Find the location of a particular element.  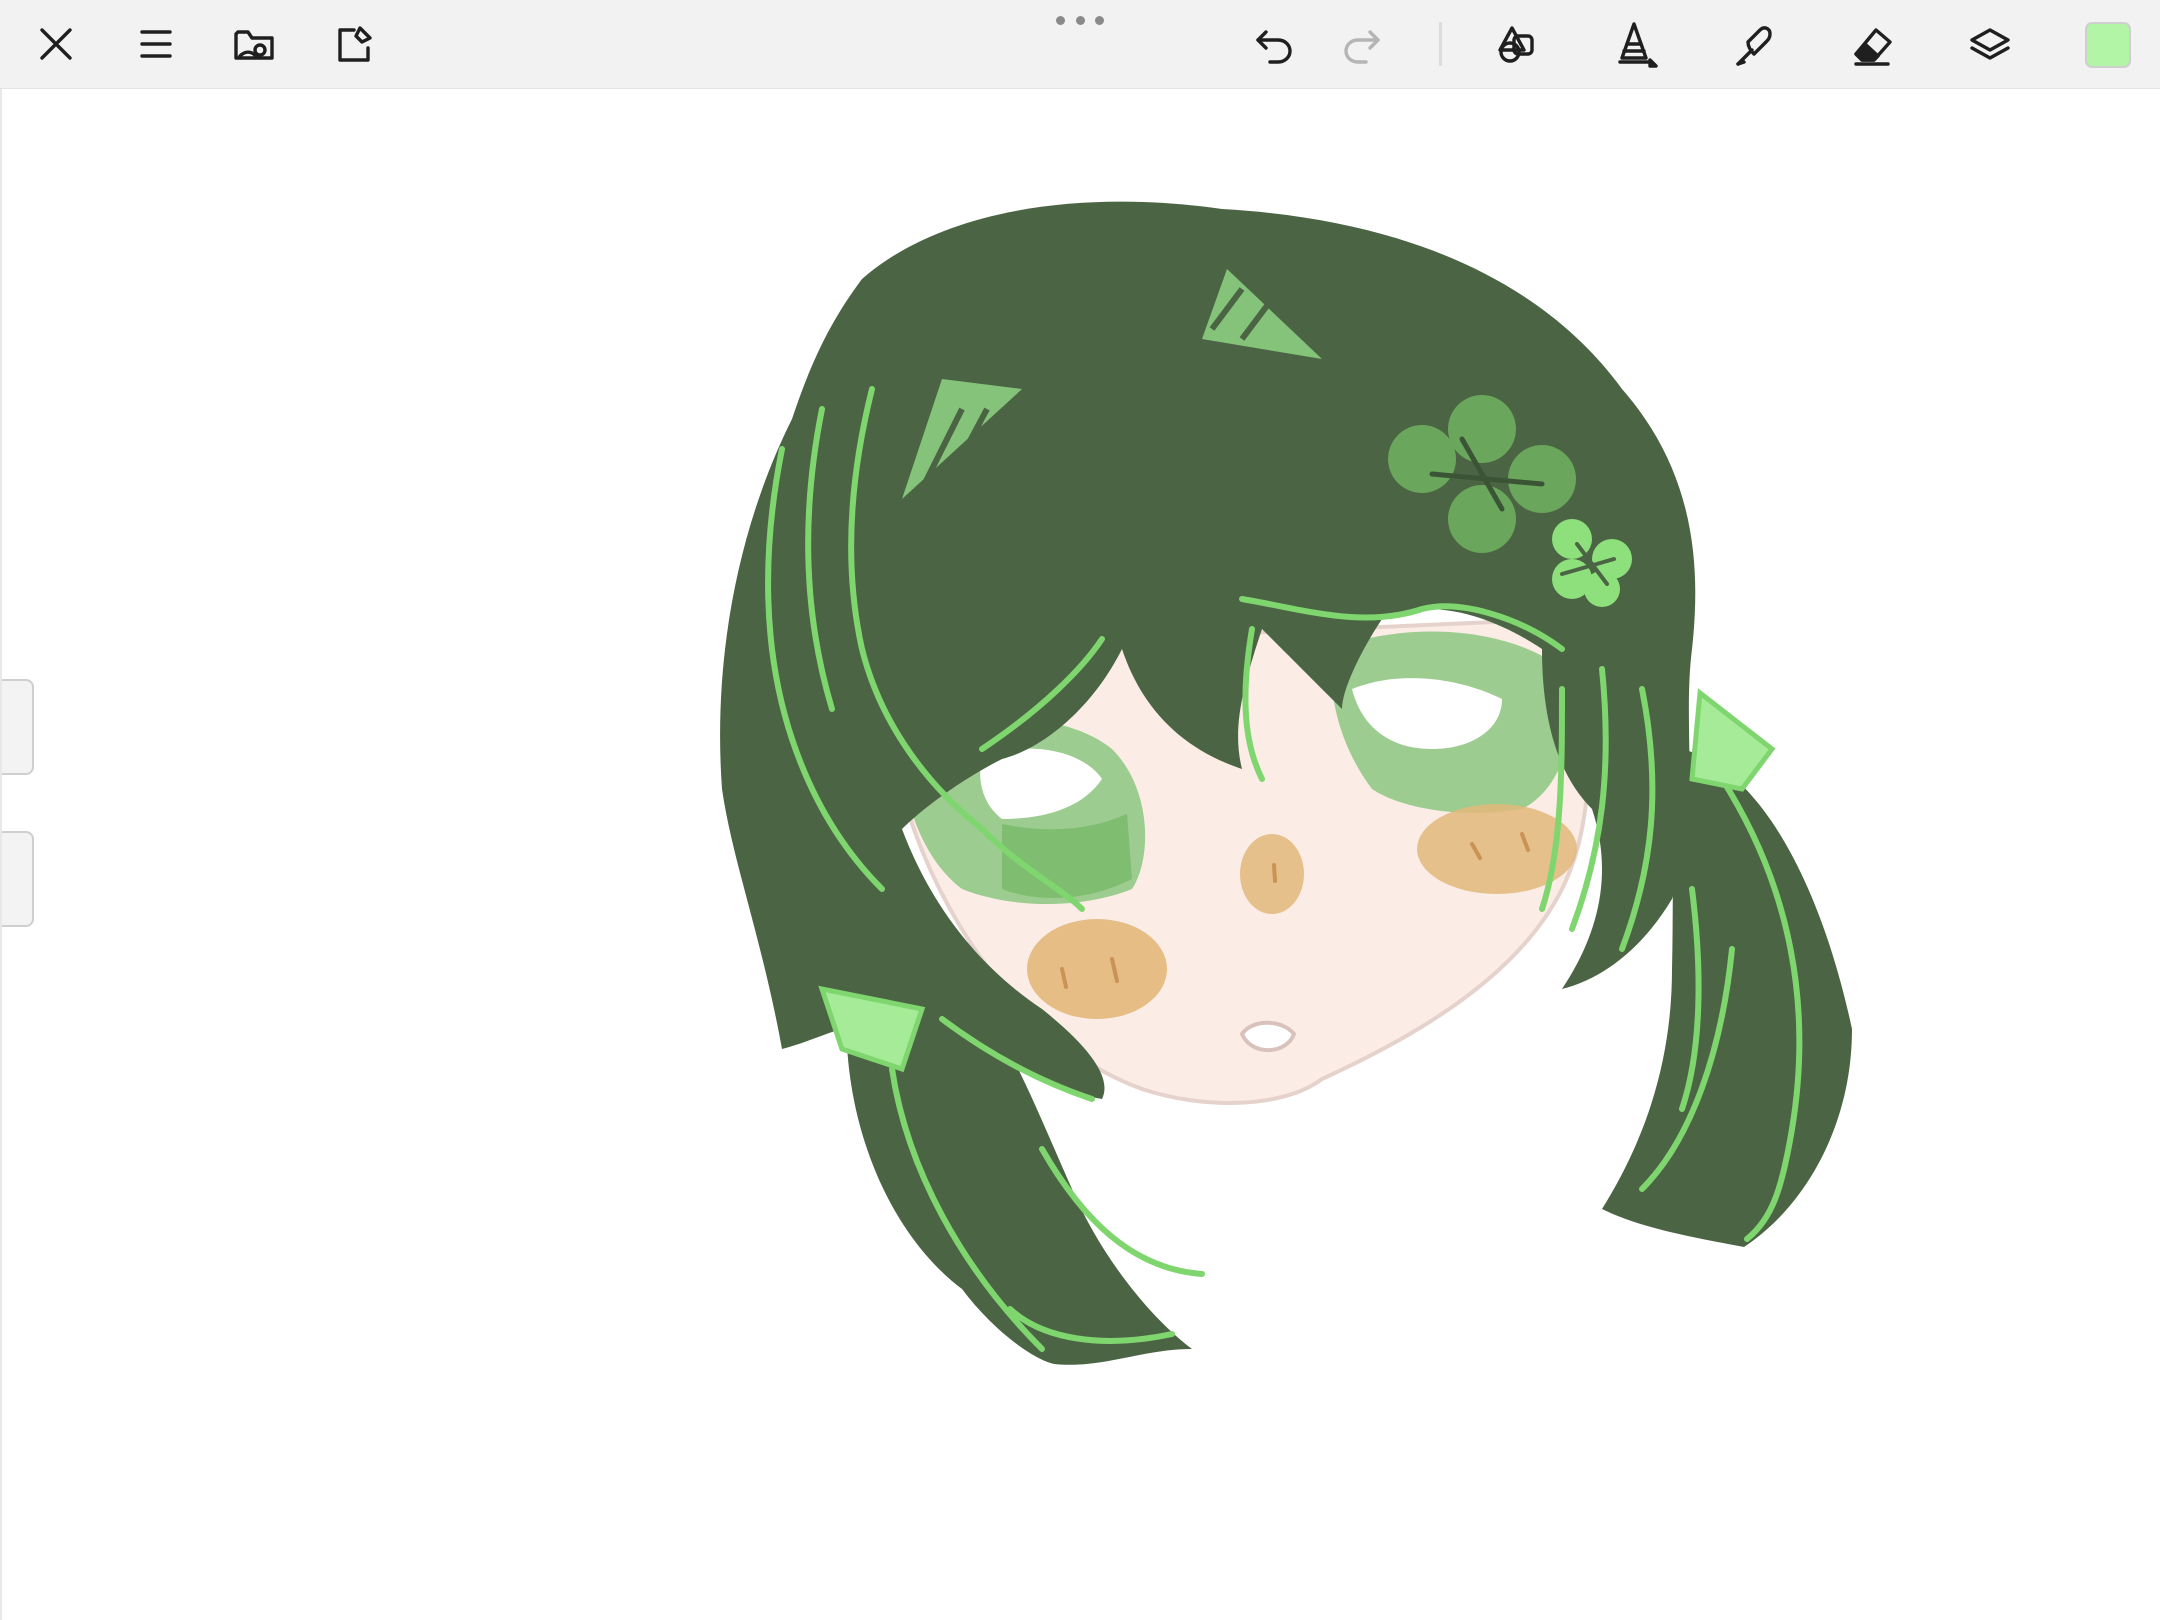

redo-icon is located at coordinates (1362, 47).